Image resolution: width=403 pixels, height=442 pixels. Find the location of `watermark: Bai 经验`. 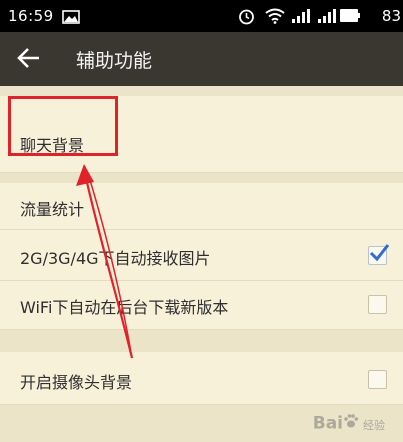

watermark: Bai 经验 is located at coordinates (349, 423).